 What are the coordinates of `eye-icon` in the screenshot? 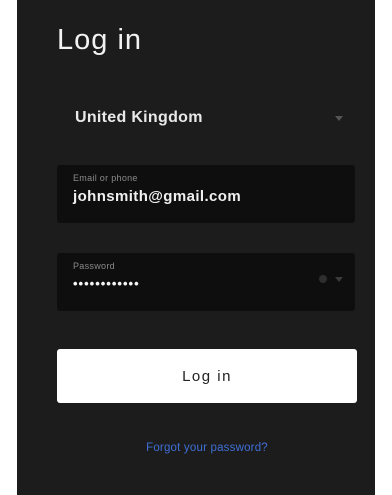 It's located at (323, 279).